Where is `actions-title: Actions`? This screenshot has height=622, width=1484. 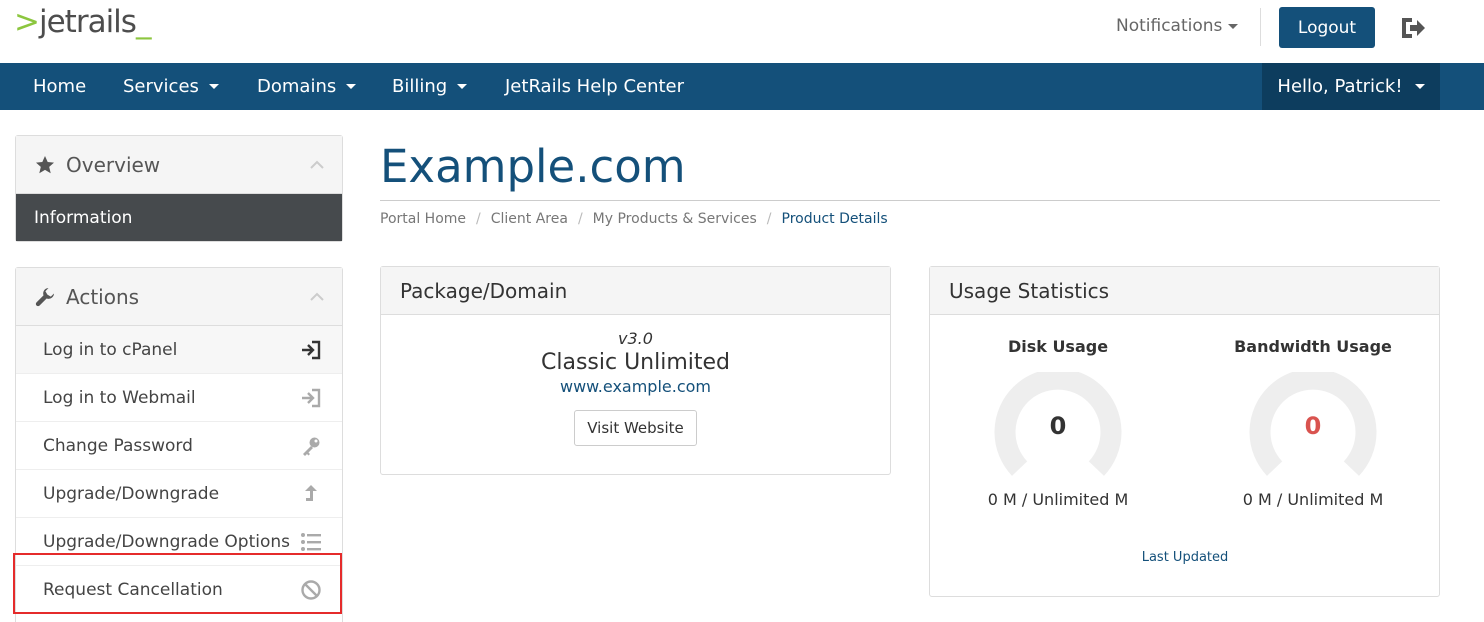
actions-title: Actions is located at coordinates (103, 296).